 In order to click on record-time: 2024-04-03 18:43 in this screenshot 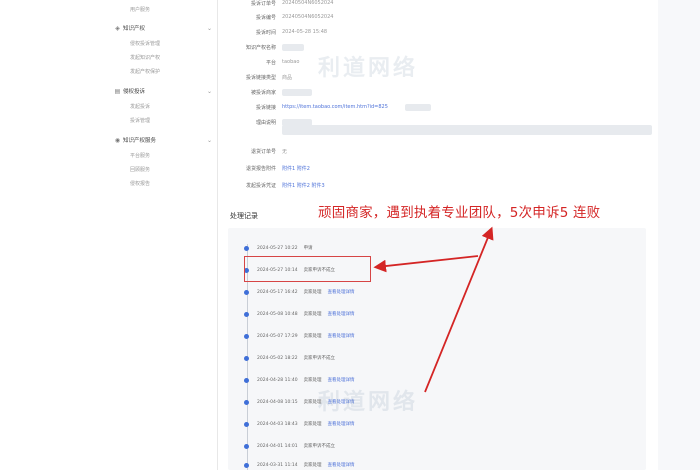, I will do `click(277, 424)`.